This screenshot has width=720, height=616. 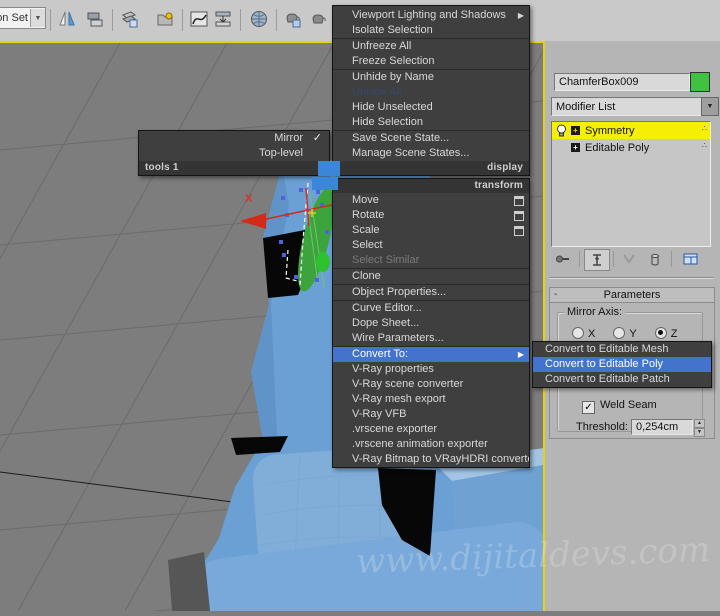 I want to click on menu-item-clone: Clone, so click(x=431, y=276).